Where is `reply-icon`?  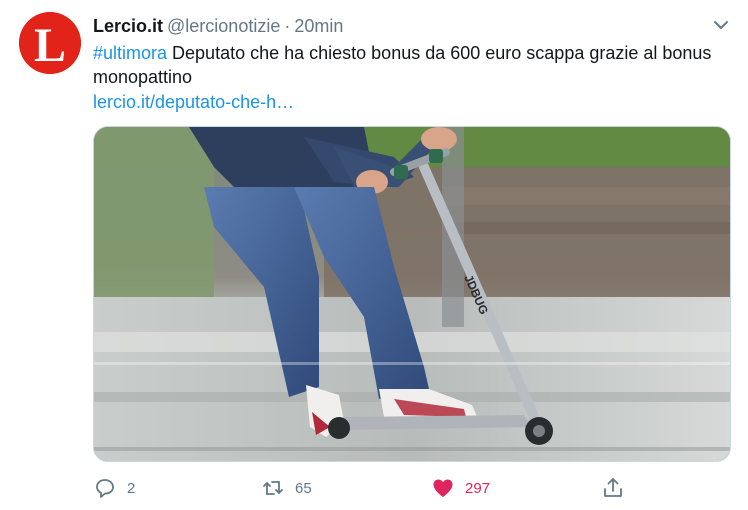
reply-icon is located at coordinates (105, 488).